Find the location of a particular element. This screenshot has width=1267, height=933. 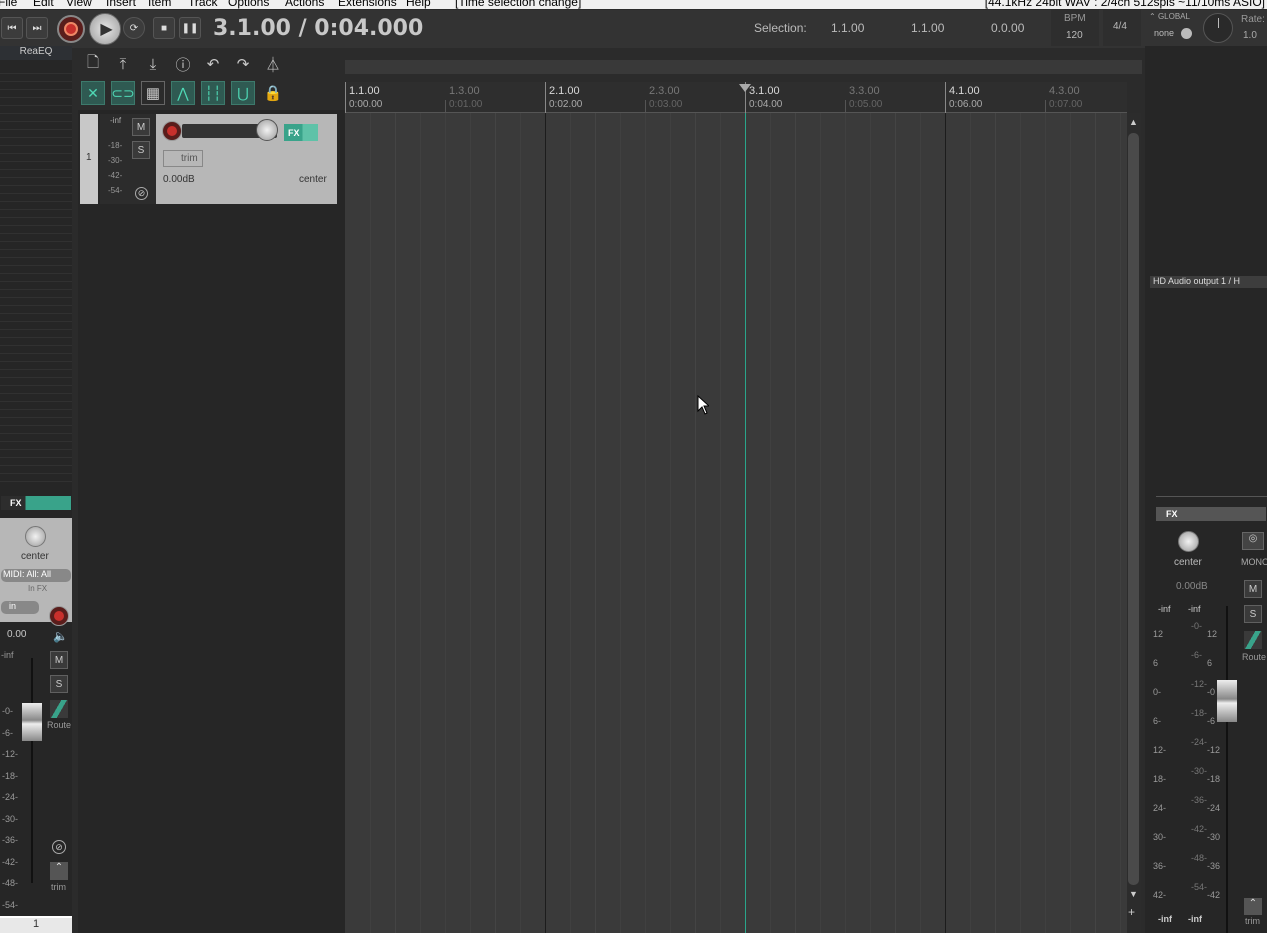

mouse-cursor-icon is located at coordinates (703, 405).